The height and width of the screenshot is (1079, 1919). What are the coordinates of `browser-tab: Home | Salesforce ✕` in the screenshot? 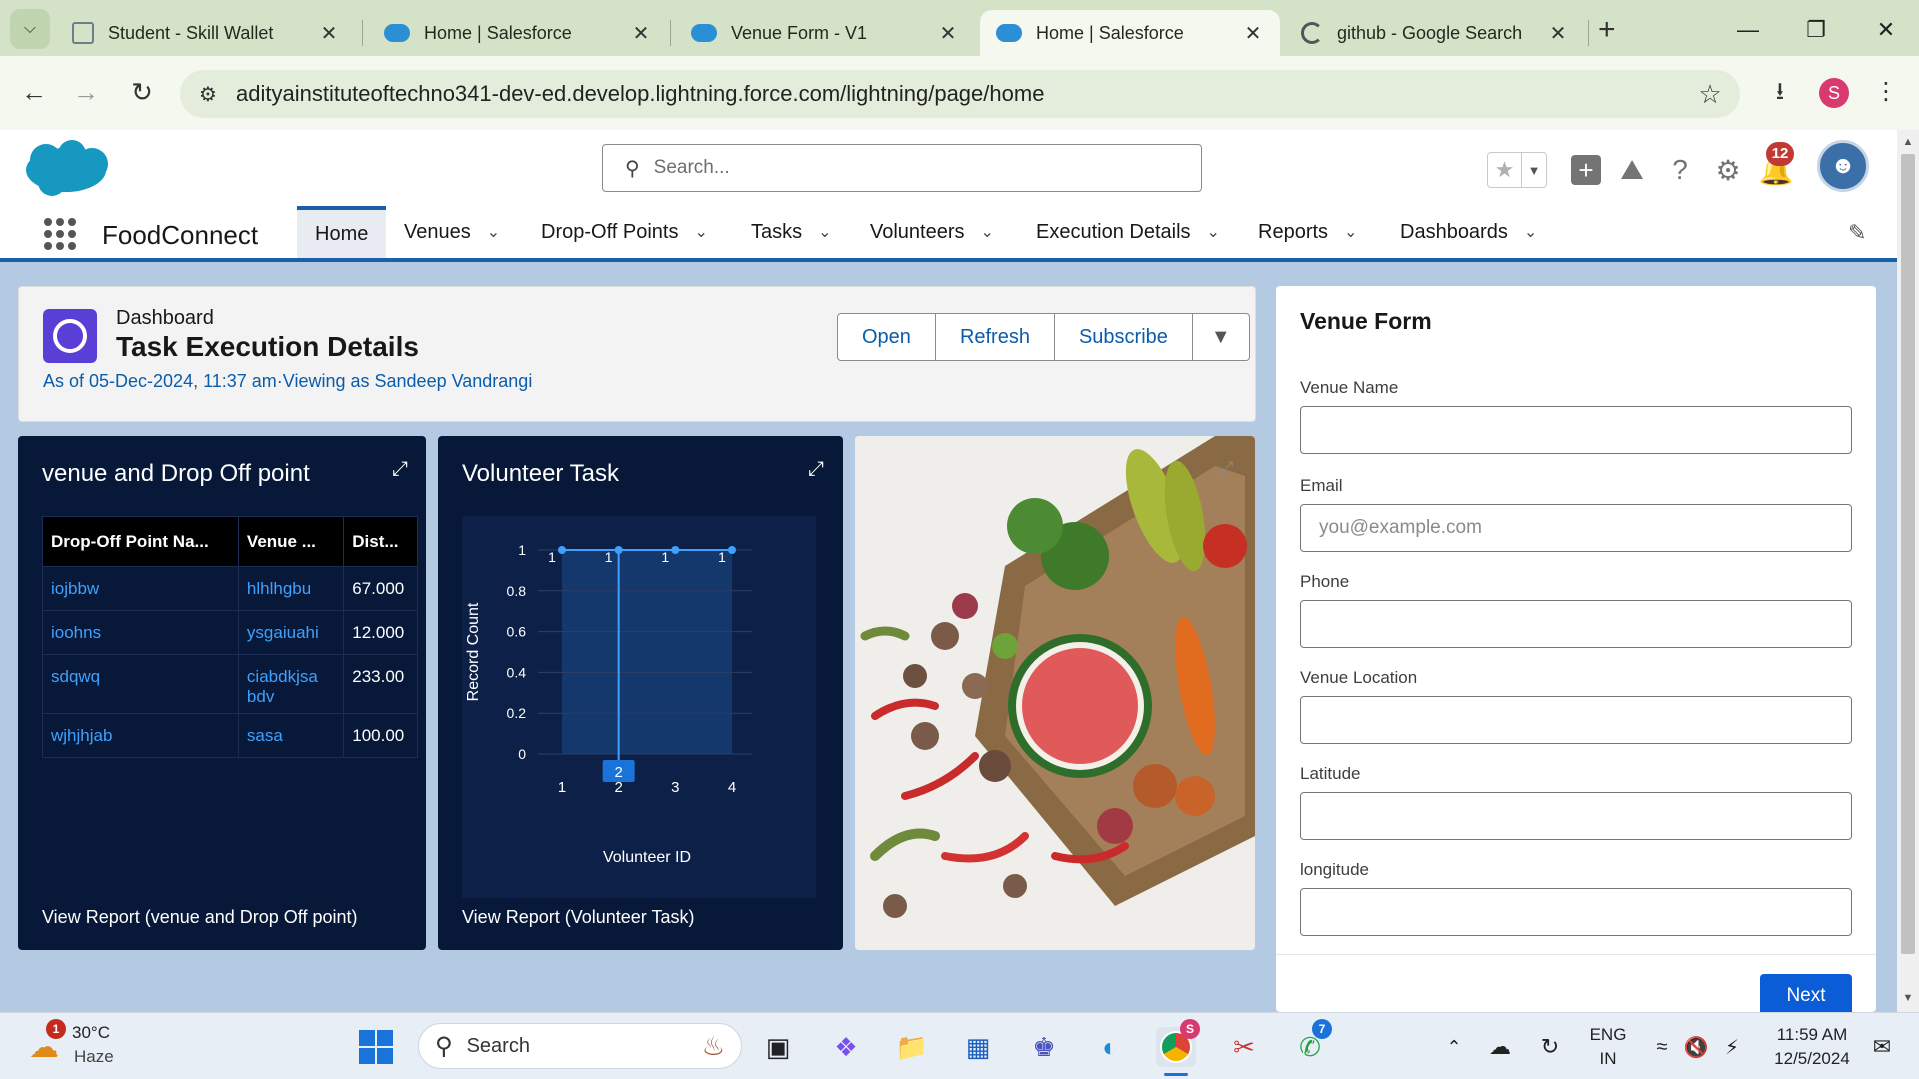 It's located at (518, 33).